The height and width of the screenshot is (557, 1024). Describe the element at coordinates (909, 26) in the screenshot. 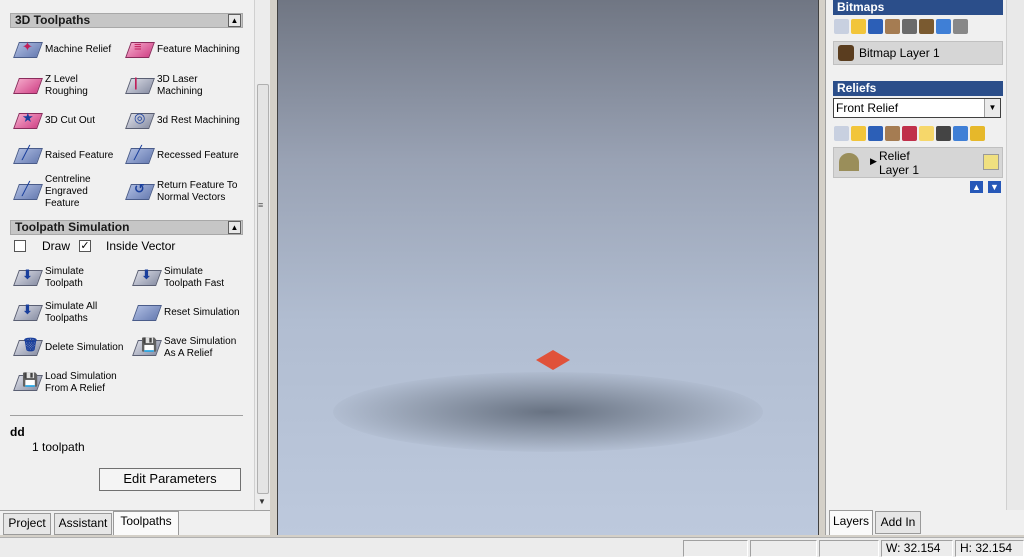

I see `shade-icon` at that location.